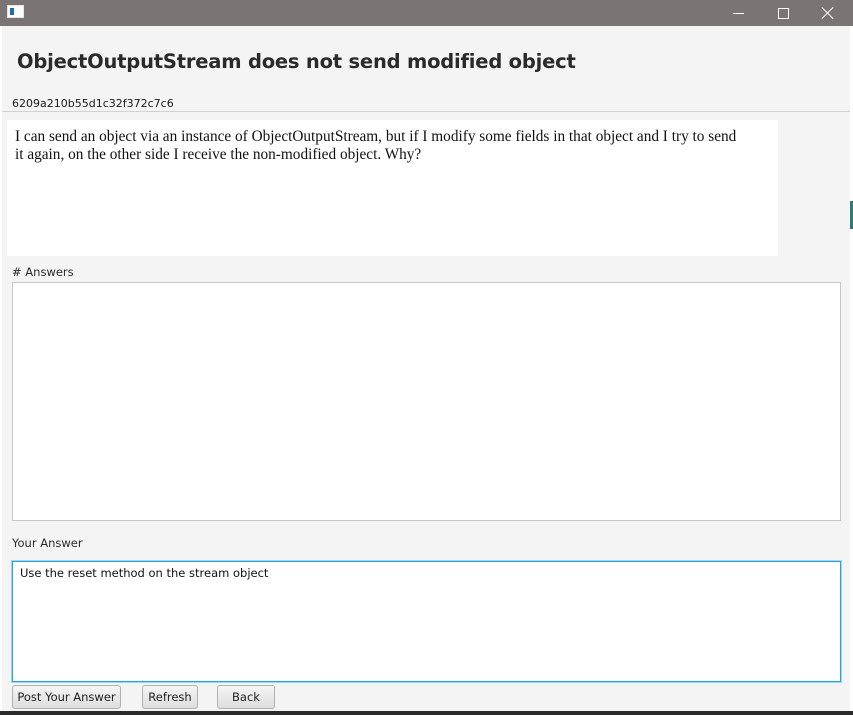 The image size is (853, 715). Describe the element at coordinates (170, 697) in the screenshot. I see `refresh-button: Refresh` at that location.